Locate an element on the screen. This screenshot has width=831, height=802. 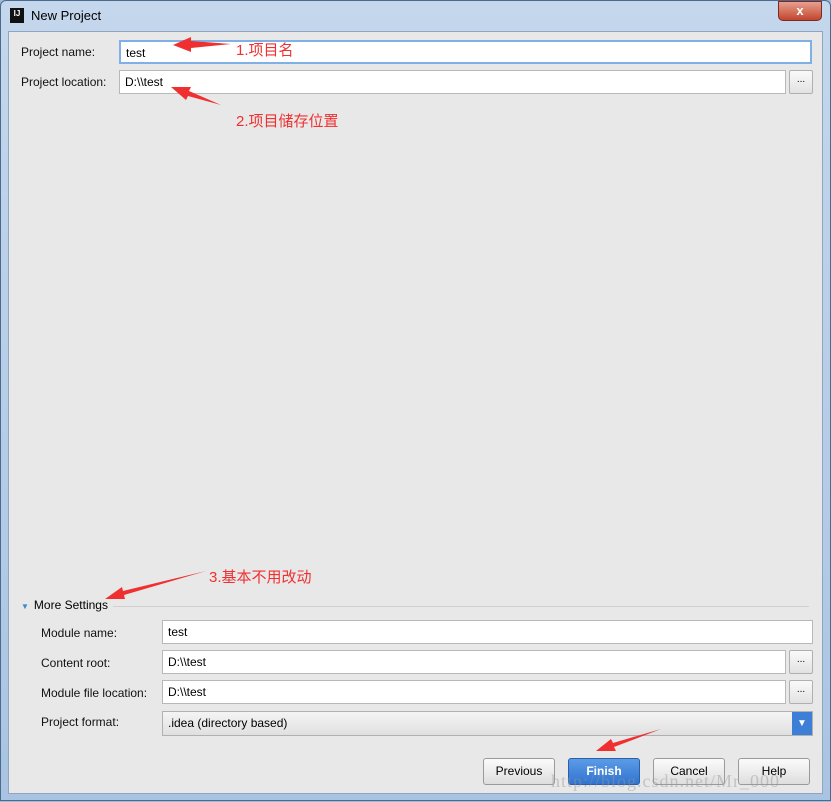
annotation-1: 1.项目名 is located at coordinates (265, 50).